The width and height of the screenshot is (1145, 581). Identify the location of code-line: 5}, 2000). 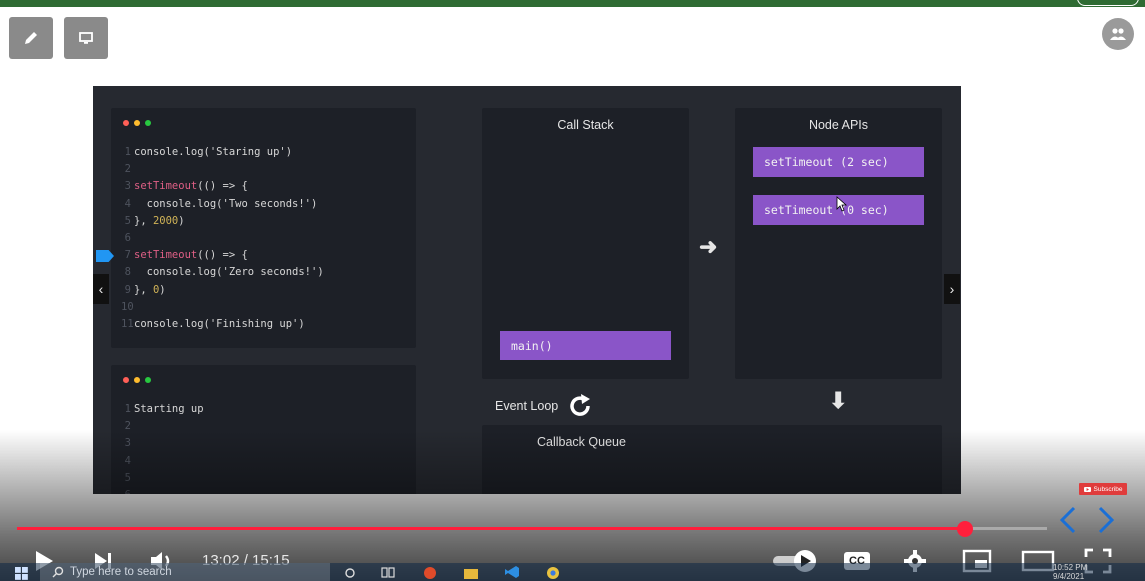
(222, 221).